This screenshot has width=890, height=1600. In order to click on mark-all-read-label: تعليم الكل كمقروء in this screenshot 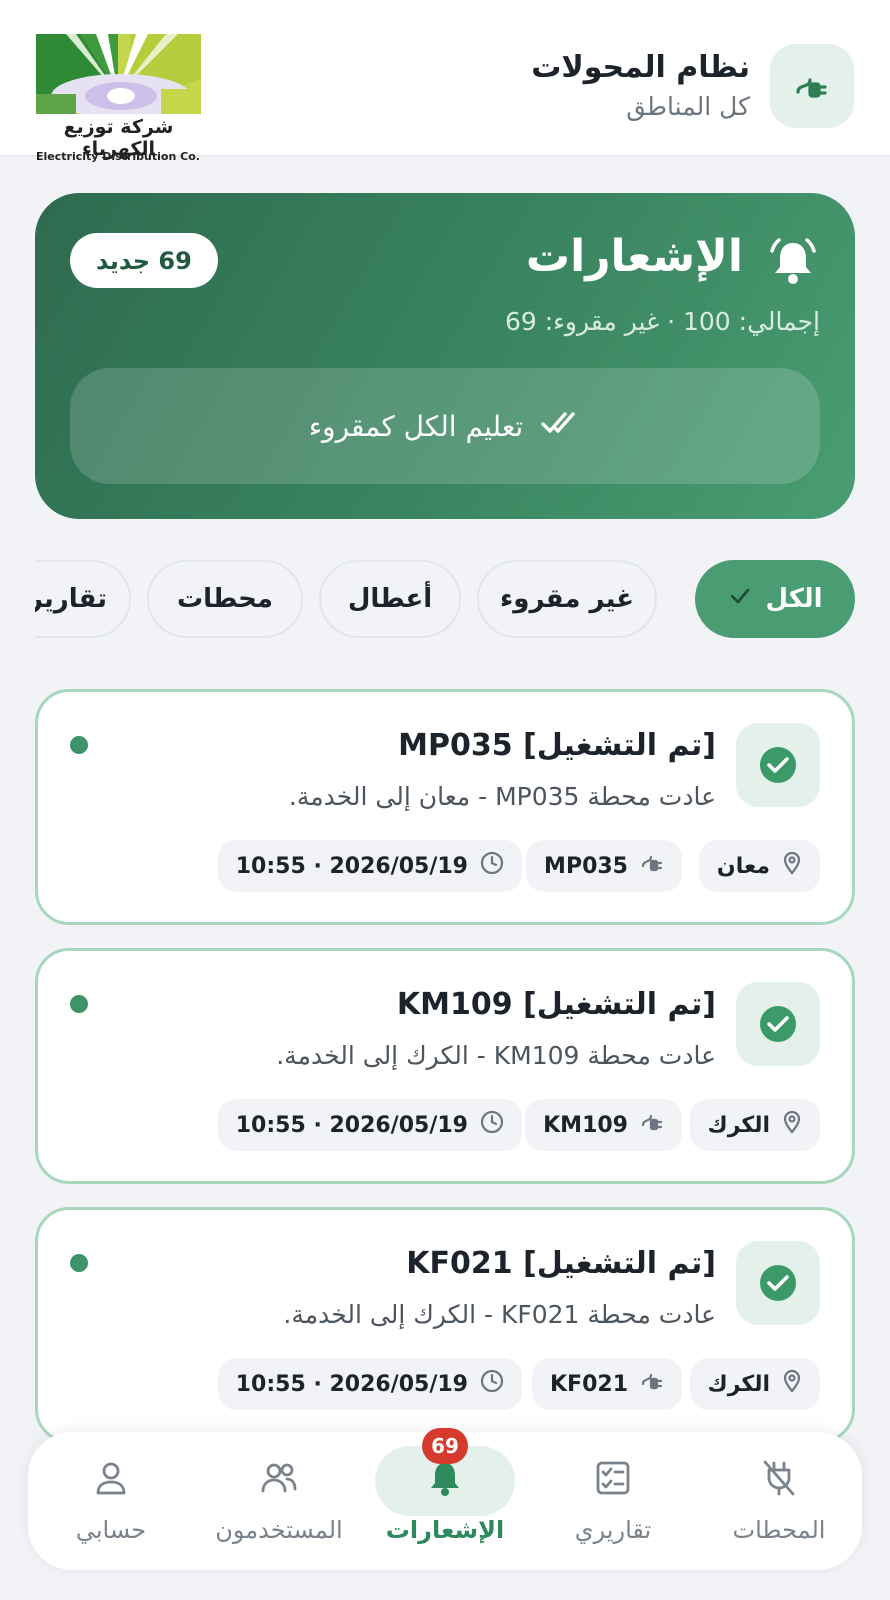, I will do `click(416, 426)`.